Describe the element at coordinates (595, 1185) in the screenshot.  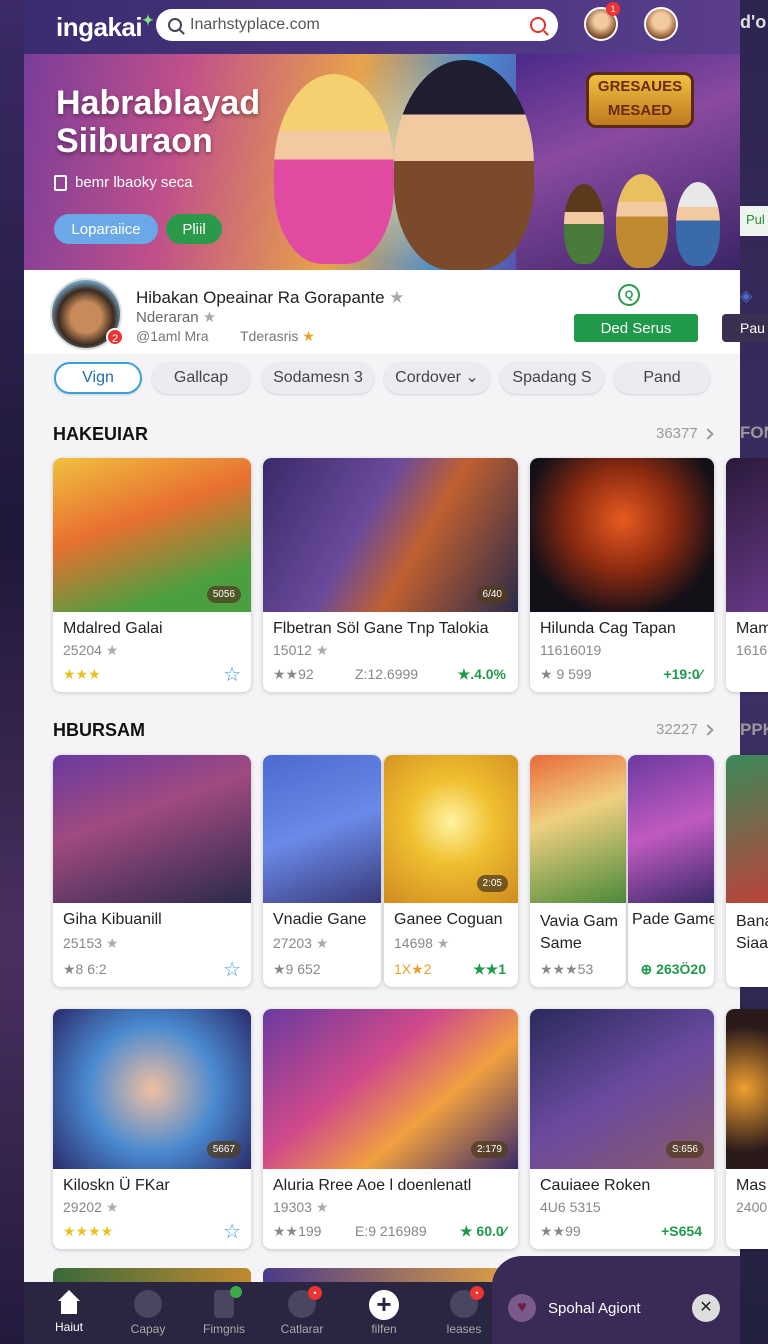
I see `game-title: Cauiaee Roken` at that location.